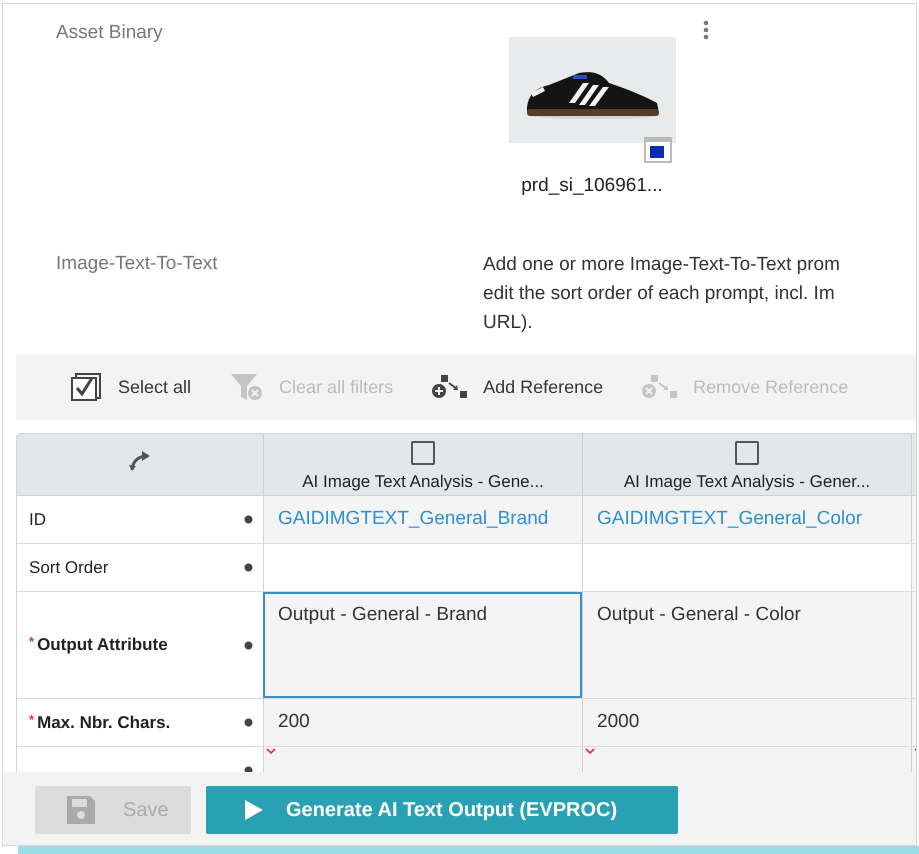 The image size is (919, 854). Describe the element at coordinates (442, 810) in the screenshot. I see `generate-button: Generate AI Text Output (EVPROC)` at that location.